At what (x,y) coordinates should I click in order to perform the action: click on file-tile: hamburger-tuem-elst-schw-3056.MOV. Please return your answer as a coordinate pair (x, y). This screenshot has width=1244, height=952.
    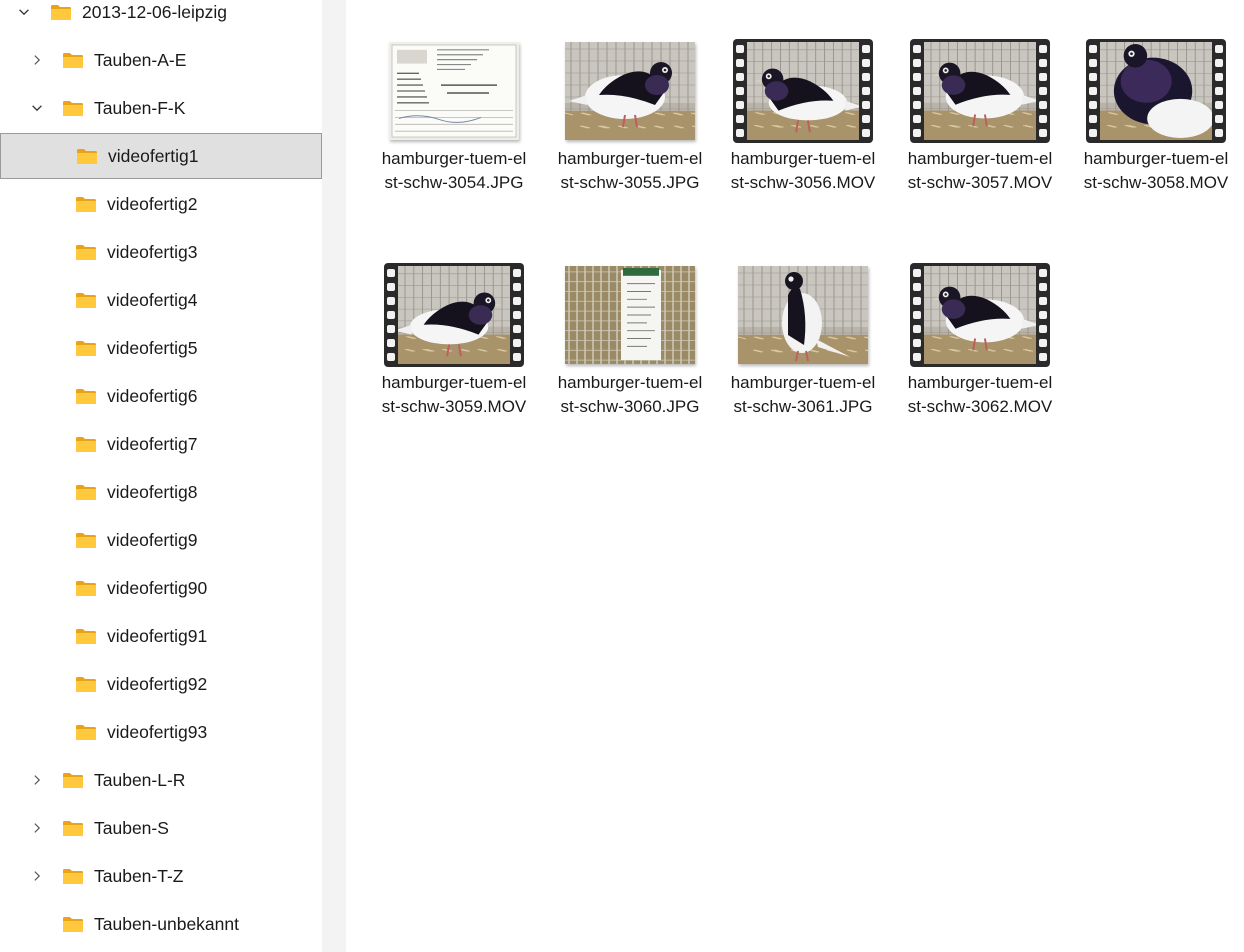
    Looking at the image, I should click on (803, 143).